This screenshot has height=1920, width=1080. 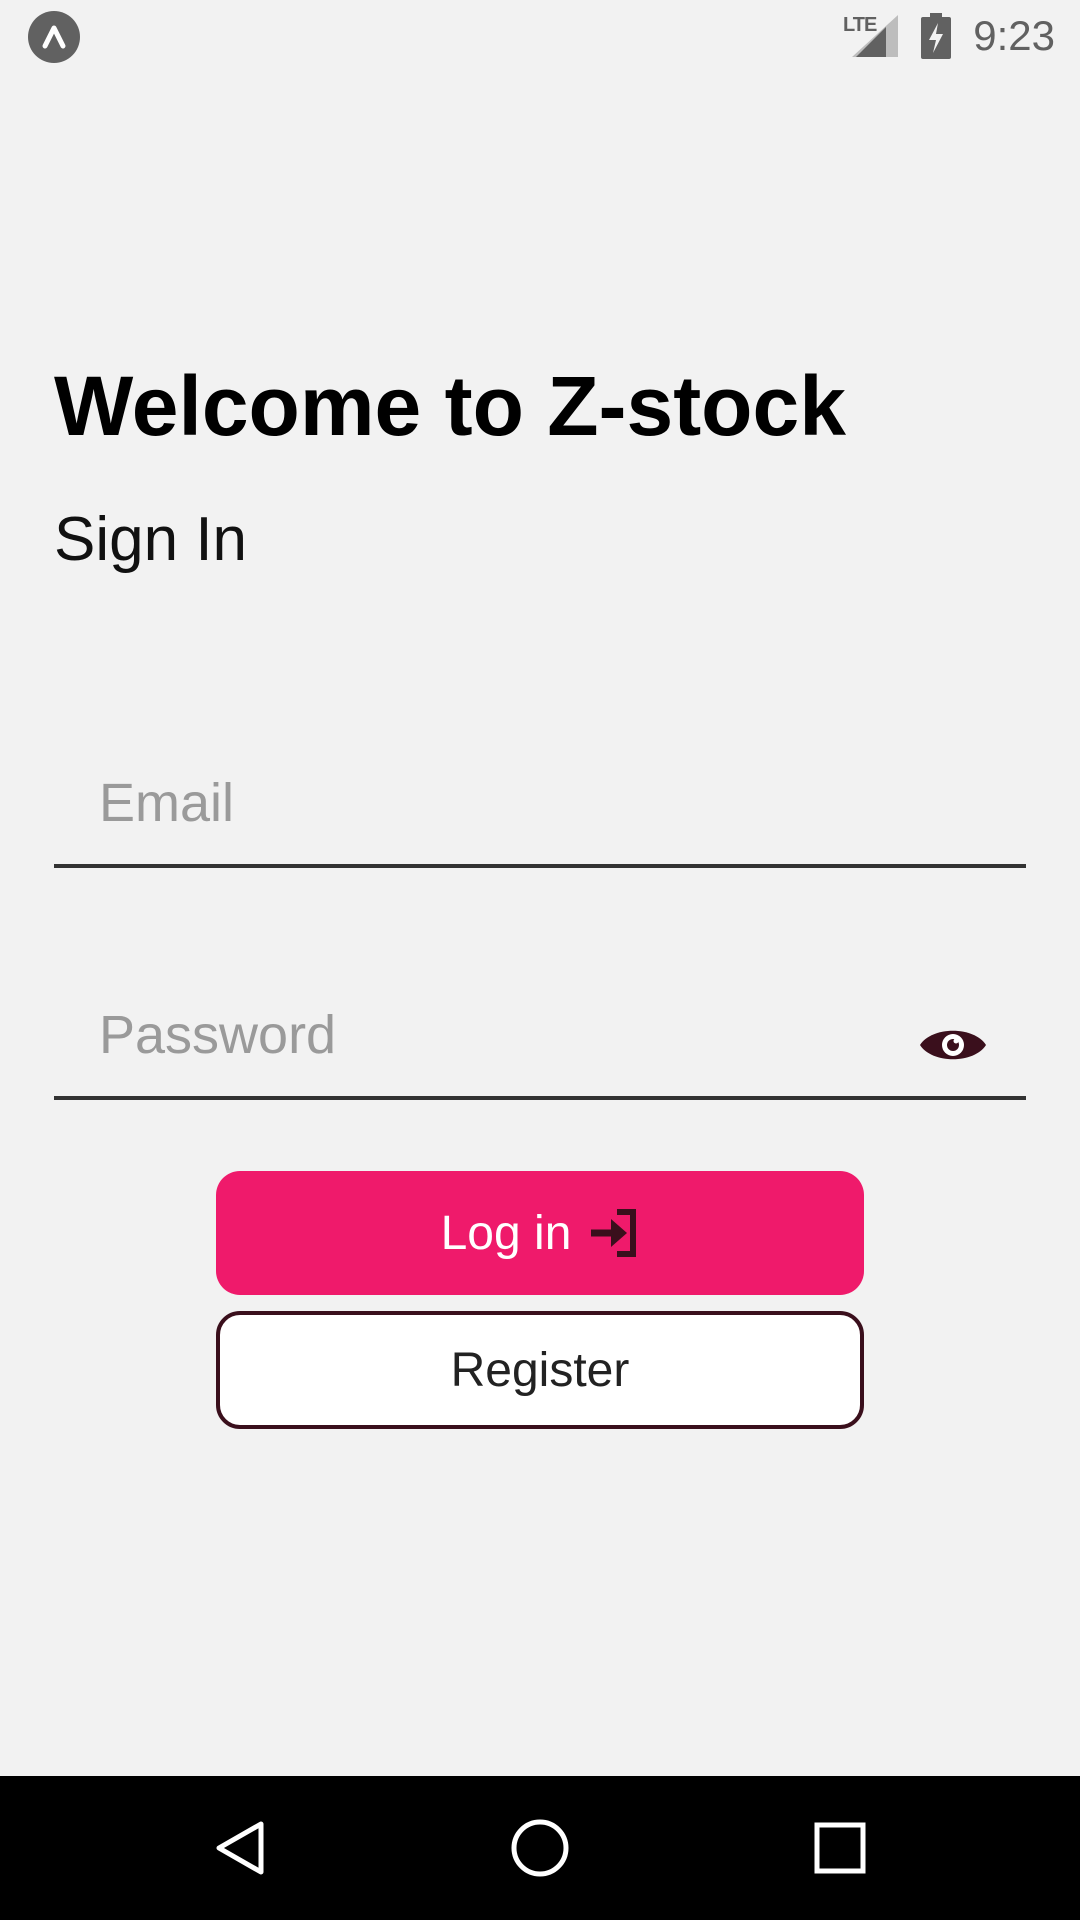 I want to click on password-input, so click(x=509, y=1035).